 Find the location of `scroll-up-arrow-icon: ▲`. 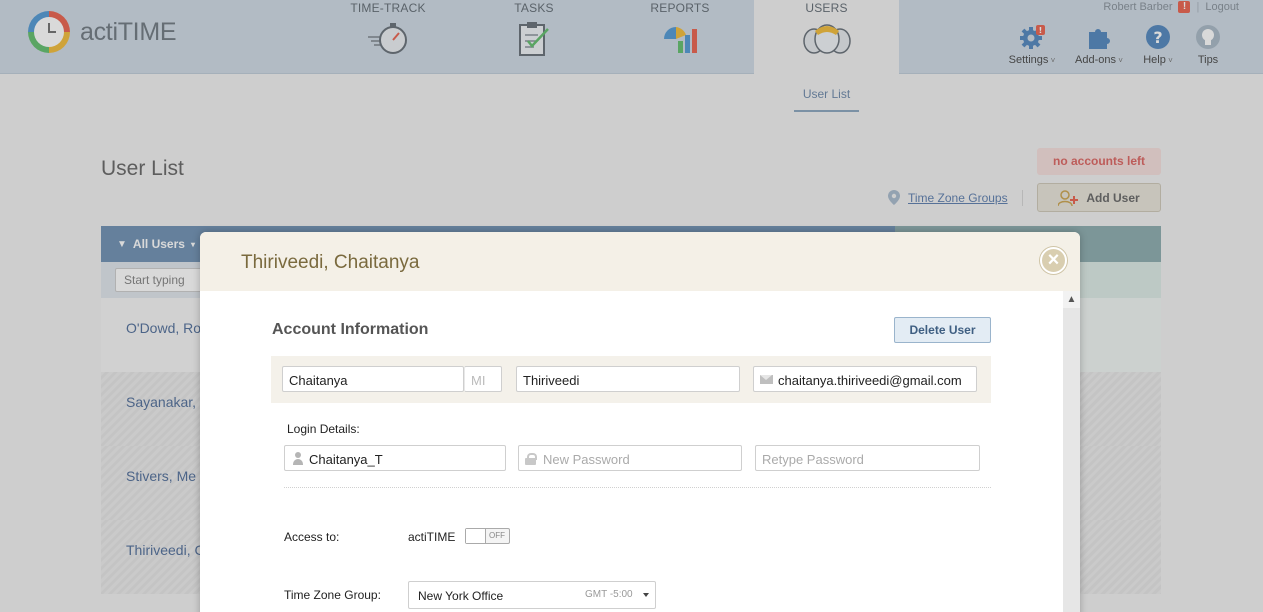

scroll-up-arrow-icon: ▲ is located at coordinates (1071, 299).